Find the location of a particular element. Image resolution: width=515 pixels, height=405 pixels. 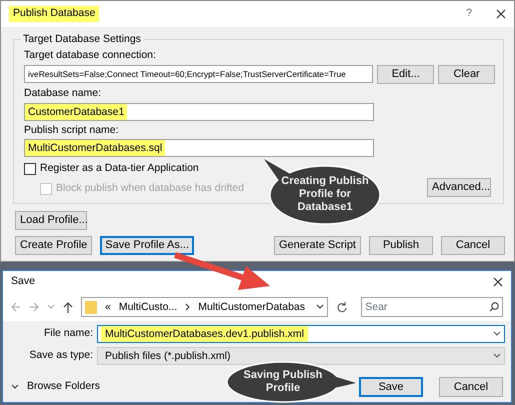

checkbox-label: Block publish when database has drifted is located at coordinates (150, 188).